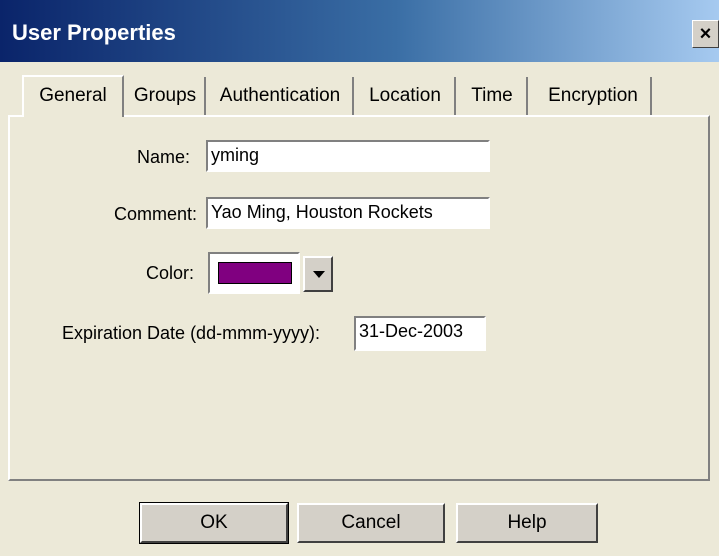 The height and width of the screenshot is (556, 719). I want to click on title-bar: User Properties ×, so click(359, 31).